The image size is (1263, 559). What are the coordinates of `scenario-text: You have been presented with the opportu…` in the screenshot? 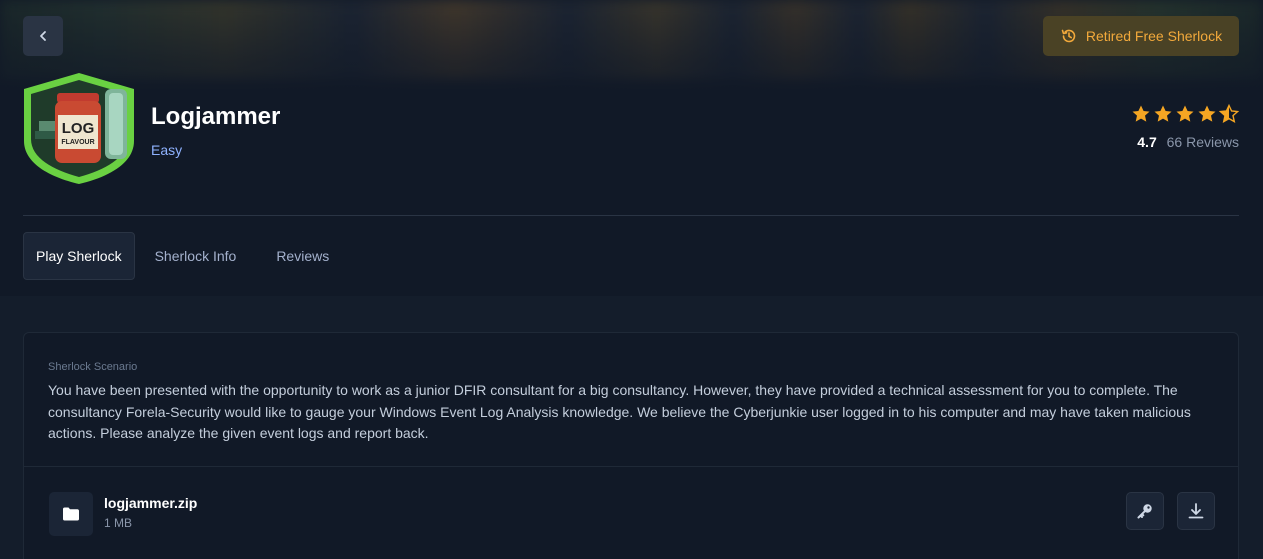 It's located at (619, 411).